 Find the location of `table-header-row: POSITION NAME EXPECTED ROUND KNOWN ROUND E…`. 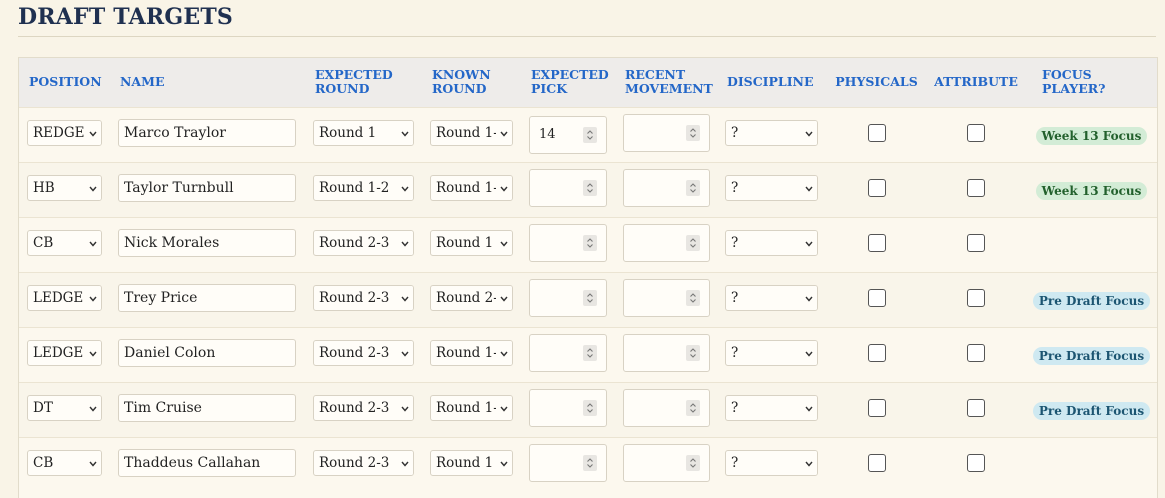

table-header-row: POSITION NAME EXPECTED ROUND KNOWN ROUND E… is located at coordinates (588, 82).